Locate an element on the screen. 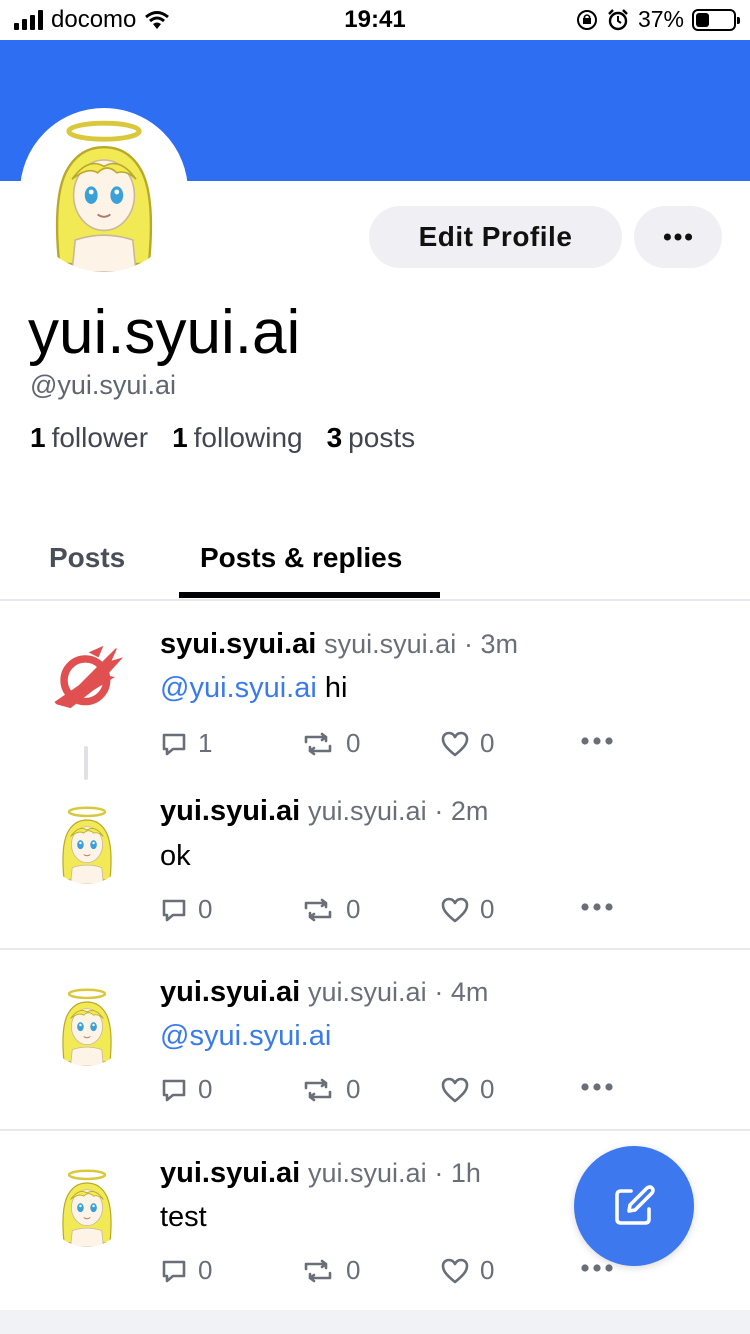  compose-icon is located at coordinates (635, 1205).